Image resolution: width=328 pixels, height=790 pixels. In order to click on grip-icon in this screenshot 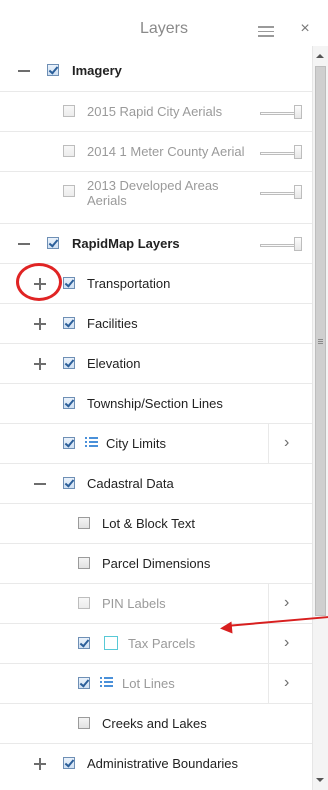, I will do `click(320, 342)`.